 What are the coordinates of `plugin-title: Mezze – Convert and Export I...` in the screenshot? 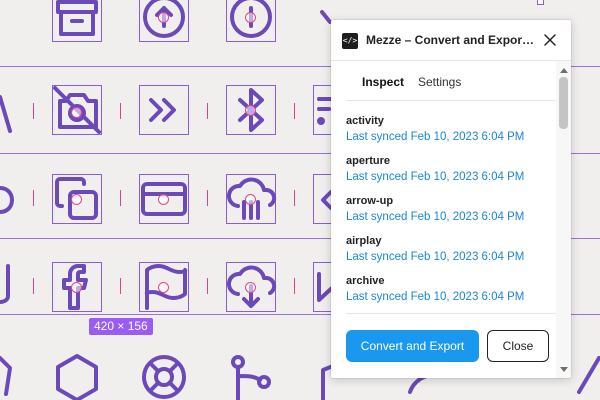 It's located at (451, 40).